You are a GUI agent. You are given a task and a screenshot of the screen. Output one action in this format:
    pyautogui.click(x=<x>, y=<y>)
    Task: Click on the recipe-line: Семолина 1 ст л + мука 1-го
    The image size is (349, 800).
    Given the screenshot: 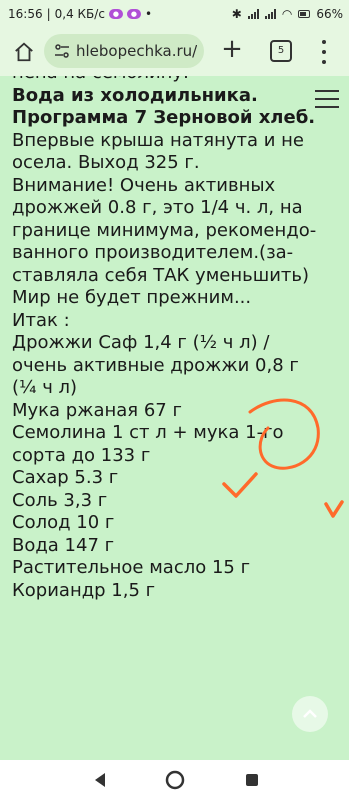 What is the action you would take?
    pyautogui.click(x=148, y=432)
    